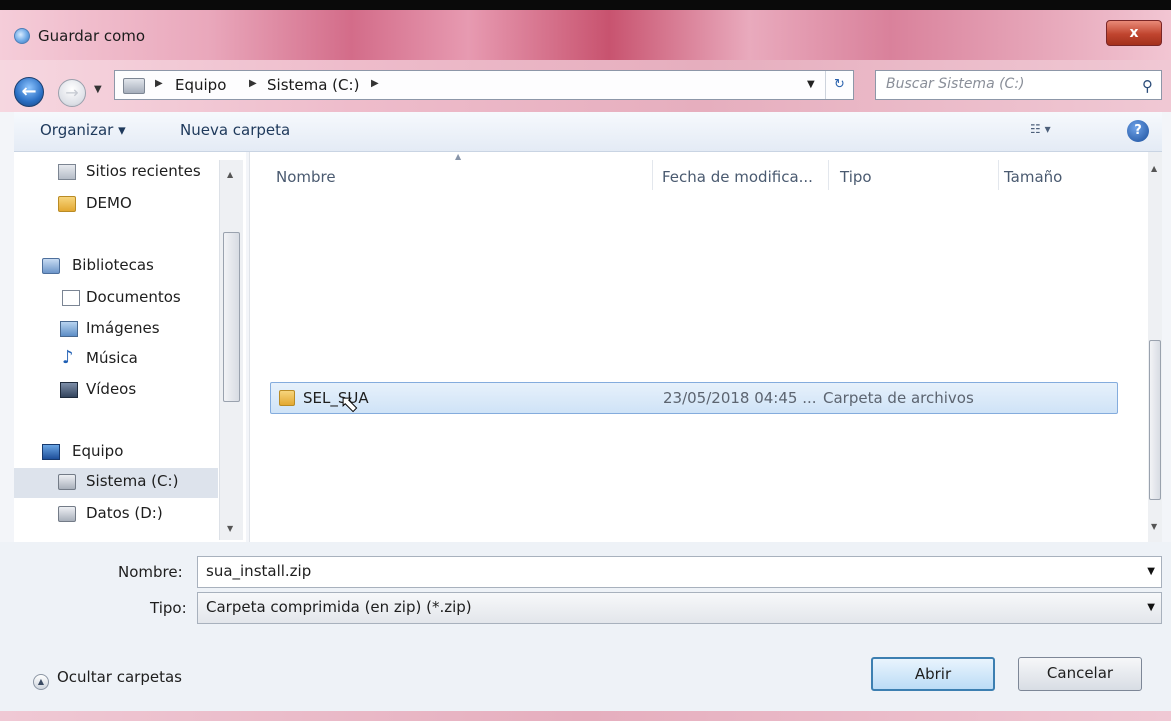  What do you see at coordinates (1033, 177) in the screenshot?
I see `column-header-size: Tamaño` at bounding box center [1033, 177].